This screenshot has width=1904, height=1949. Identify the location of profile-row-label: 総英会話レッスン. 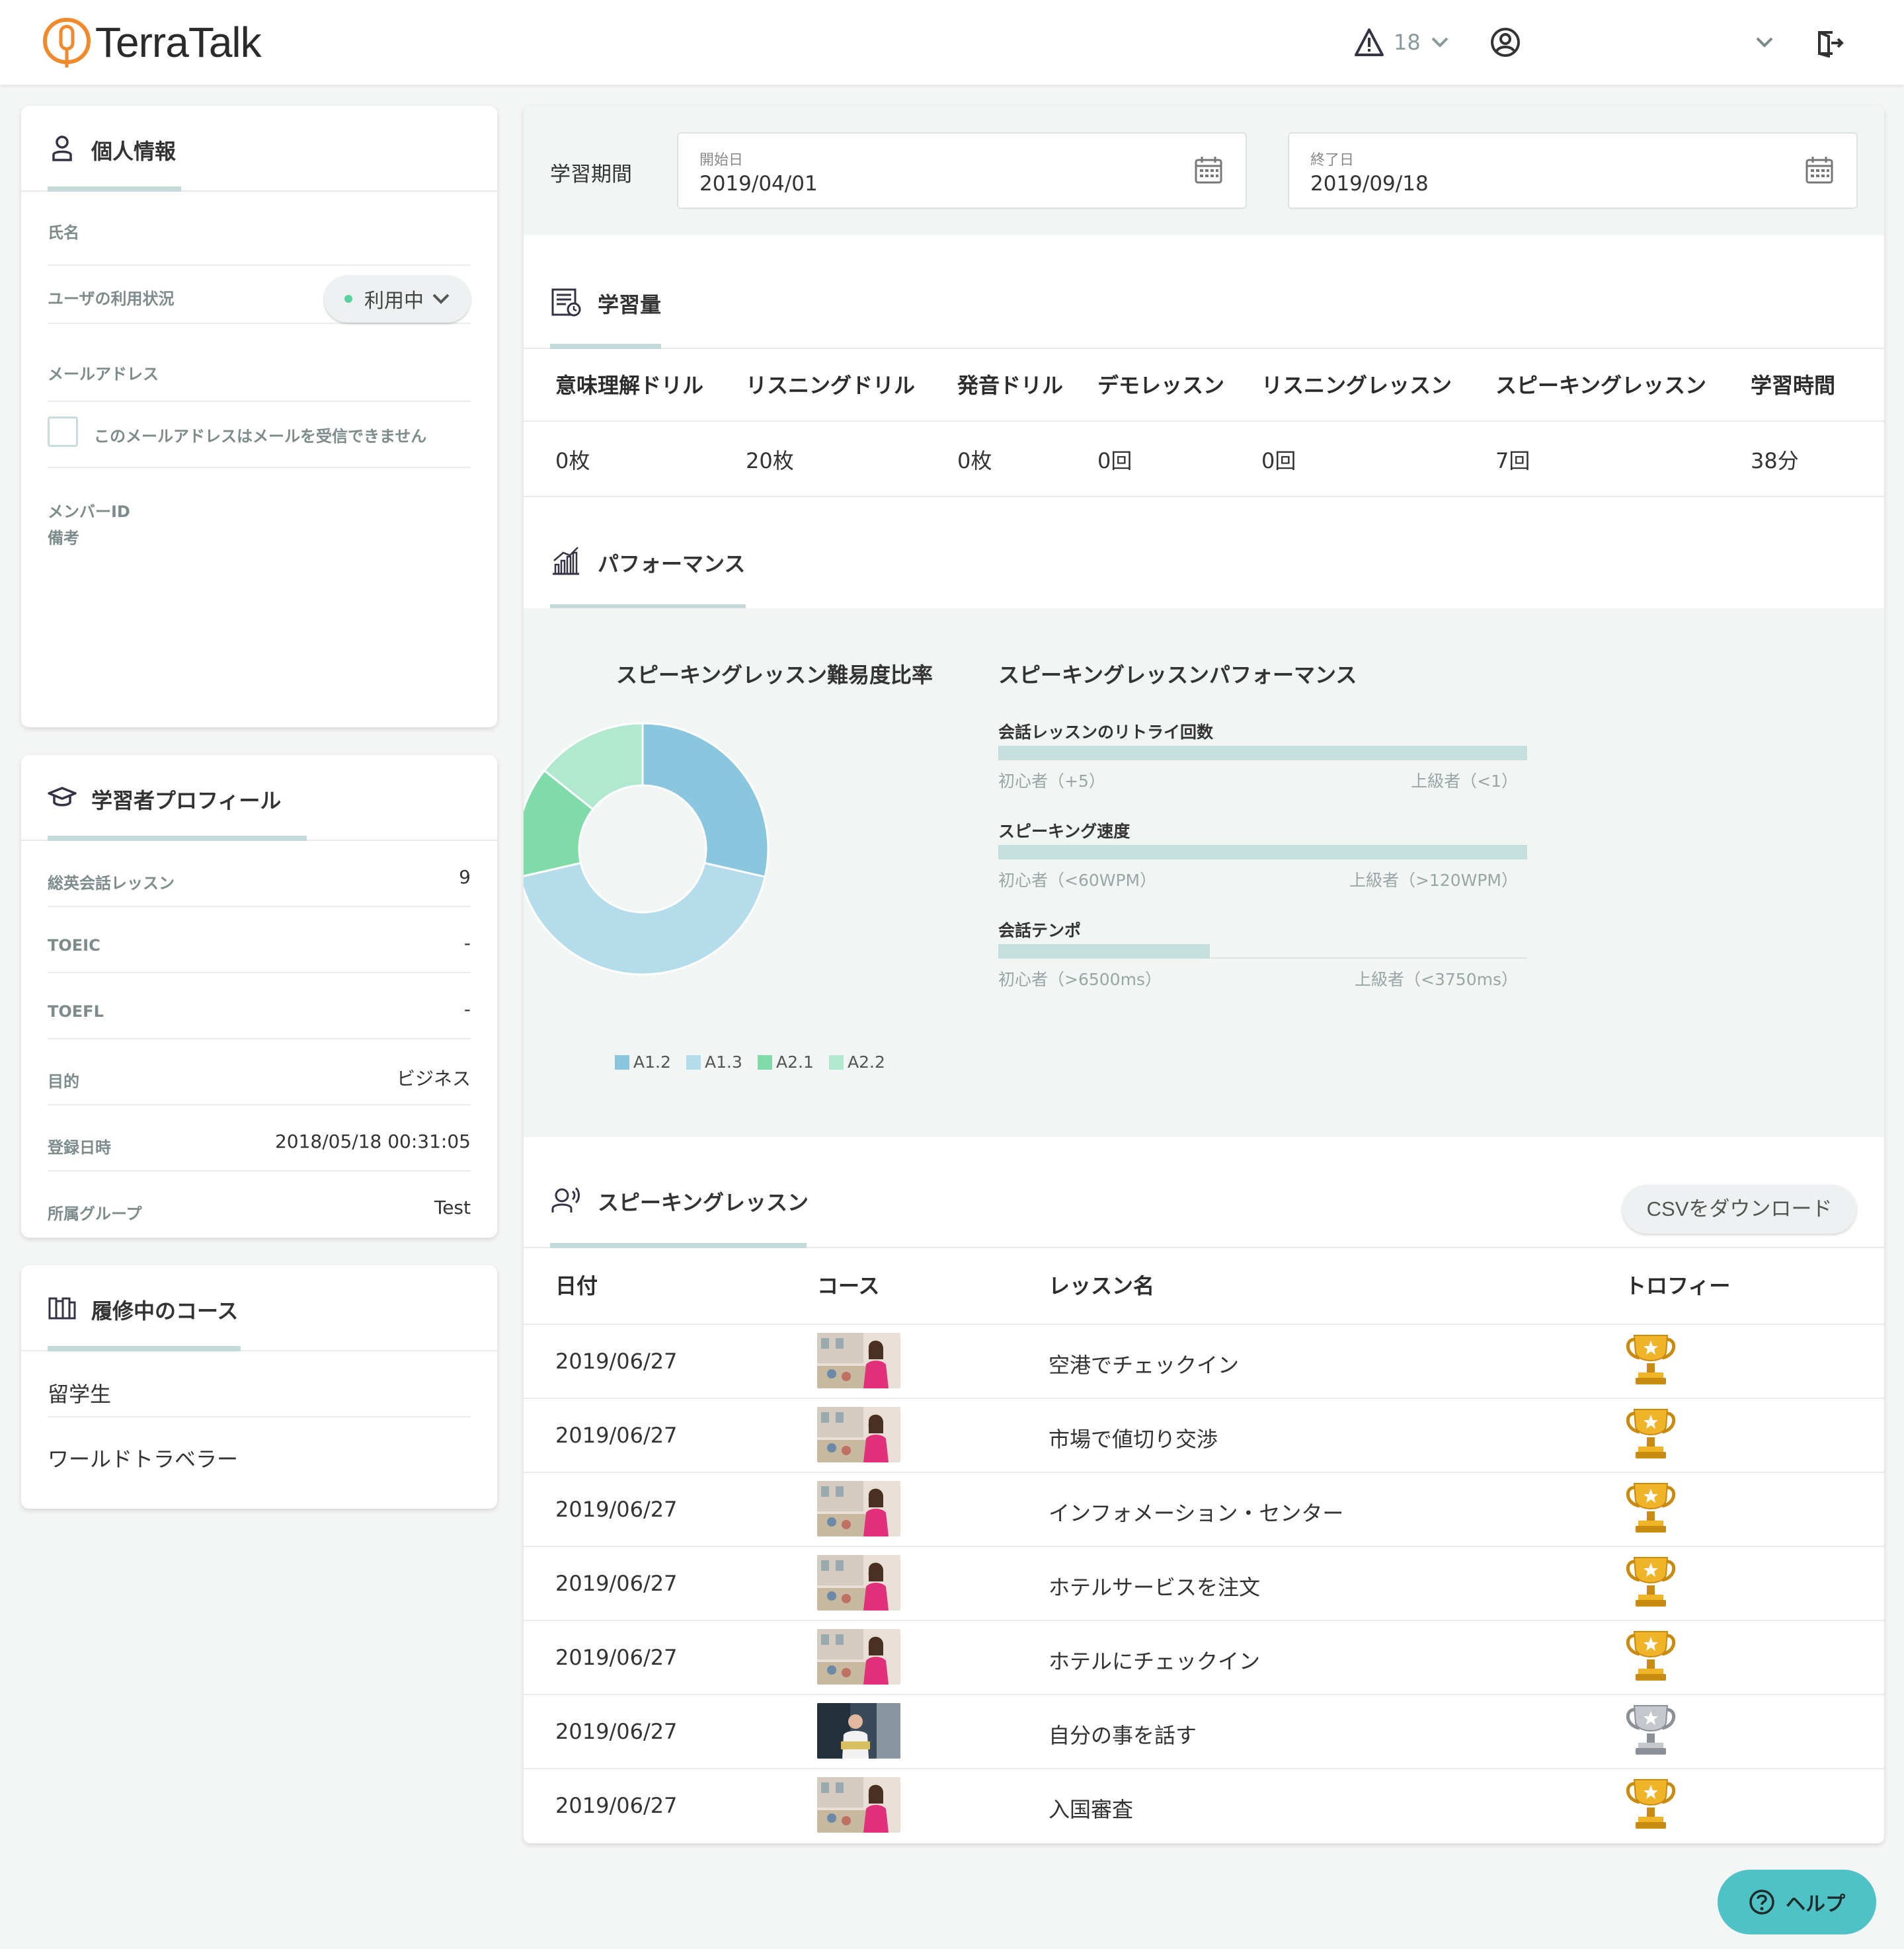
(111, 883).